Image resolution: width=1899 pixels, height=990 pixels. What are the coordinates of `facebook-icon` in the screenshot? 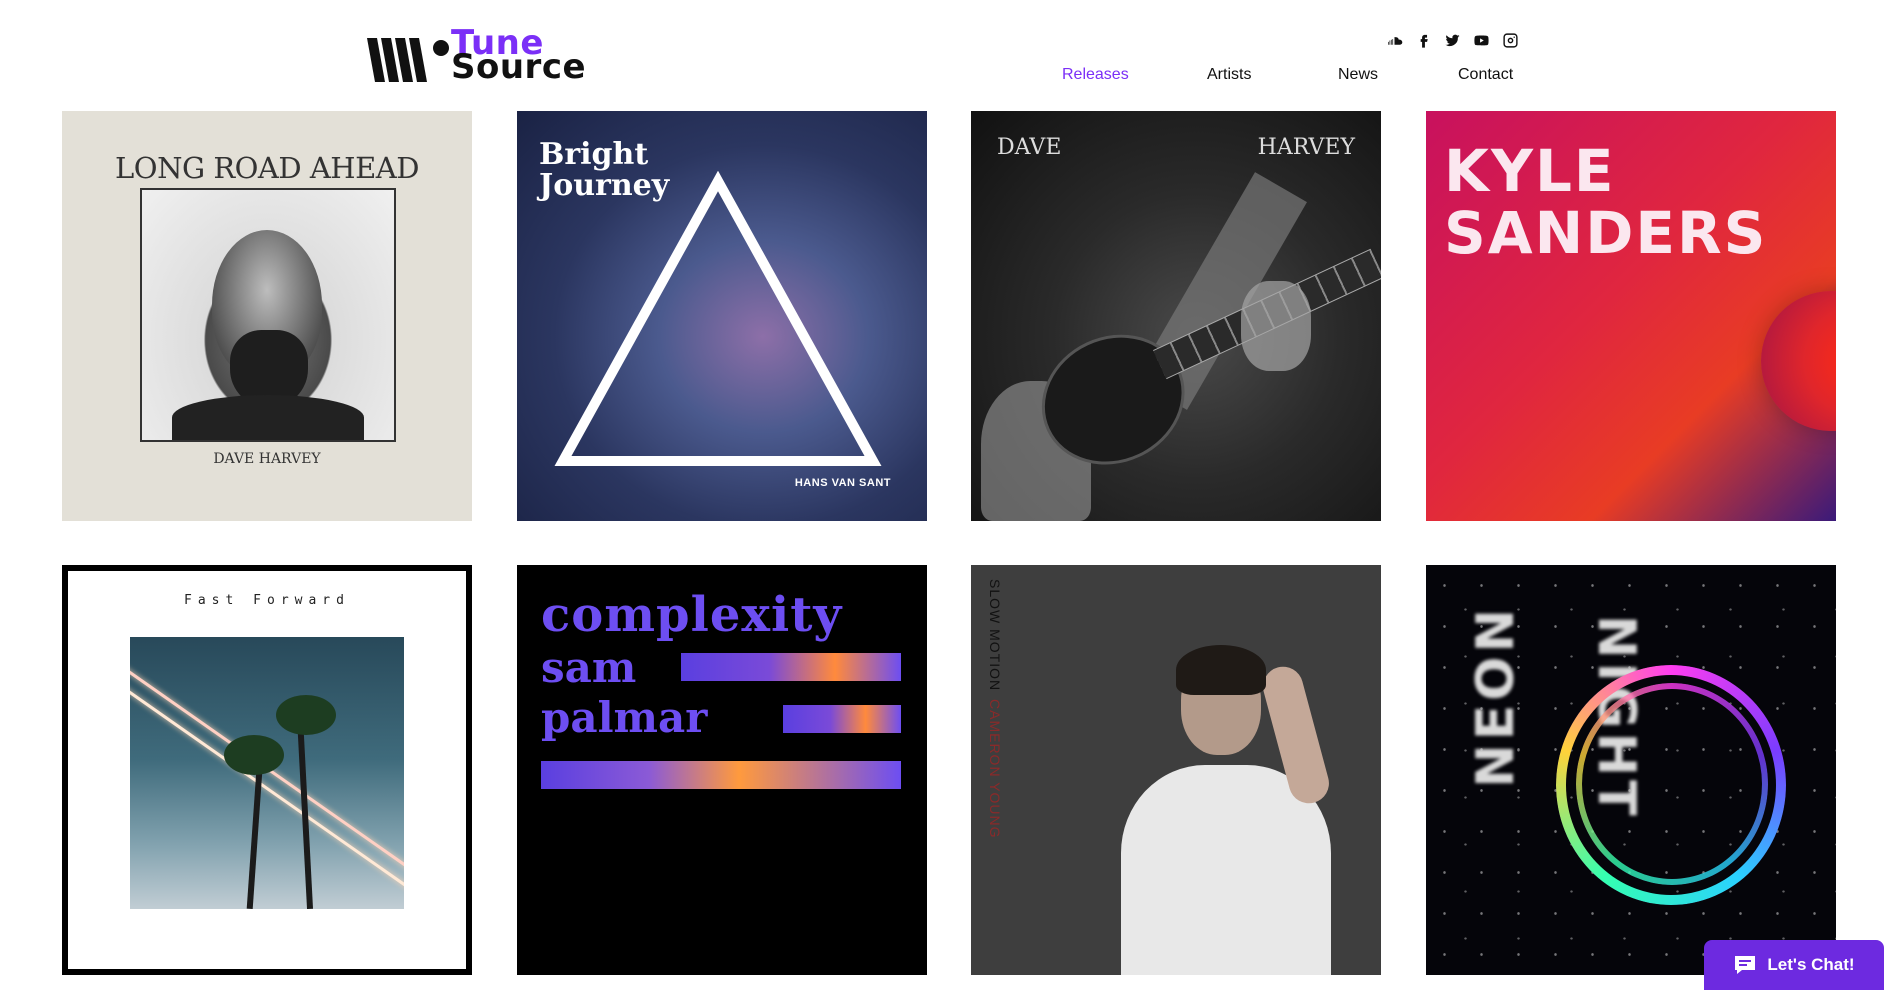 It's located at (1423, 40).